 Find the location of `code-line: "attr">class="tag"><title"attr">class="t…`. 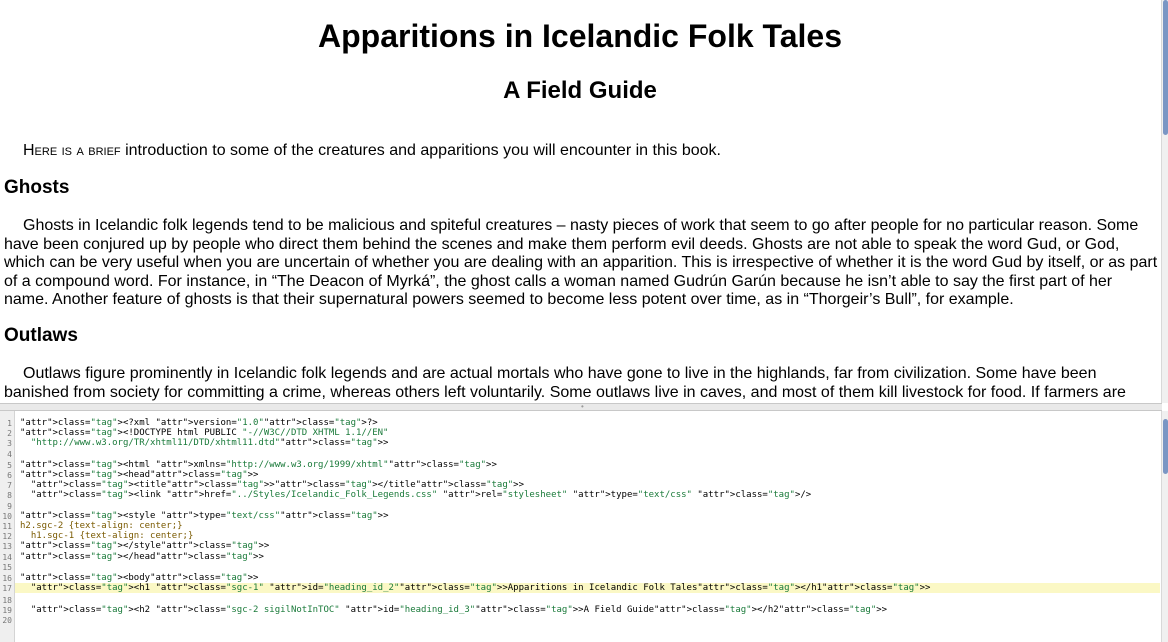

code-line: "attr">class="tag"><title"attr">class="t… is located at coordinates (272, 485).